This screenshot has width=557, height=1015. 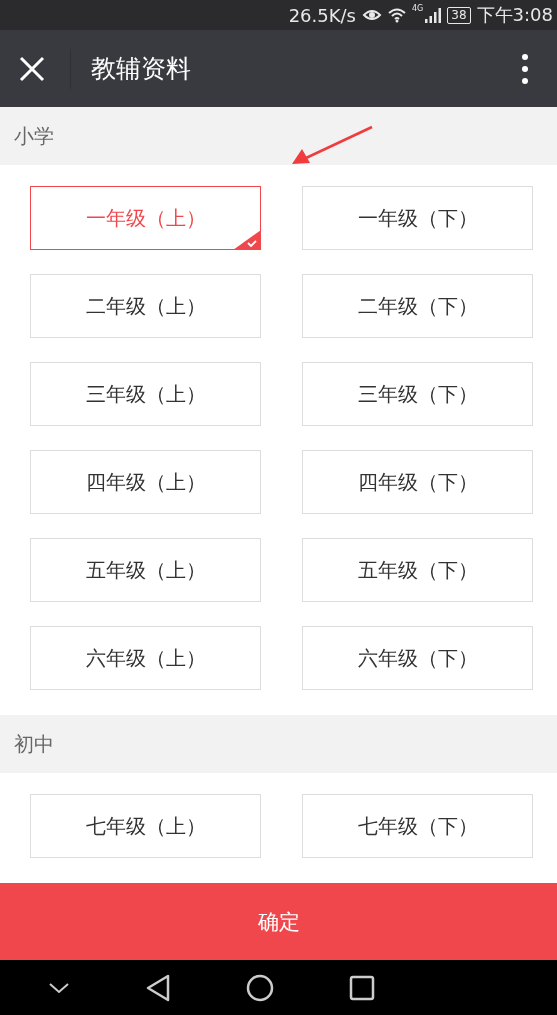 I want to click on signal-icon, so click(x=433, y=15).